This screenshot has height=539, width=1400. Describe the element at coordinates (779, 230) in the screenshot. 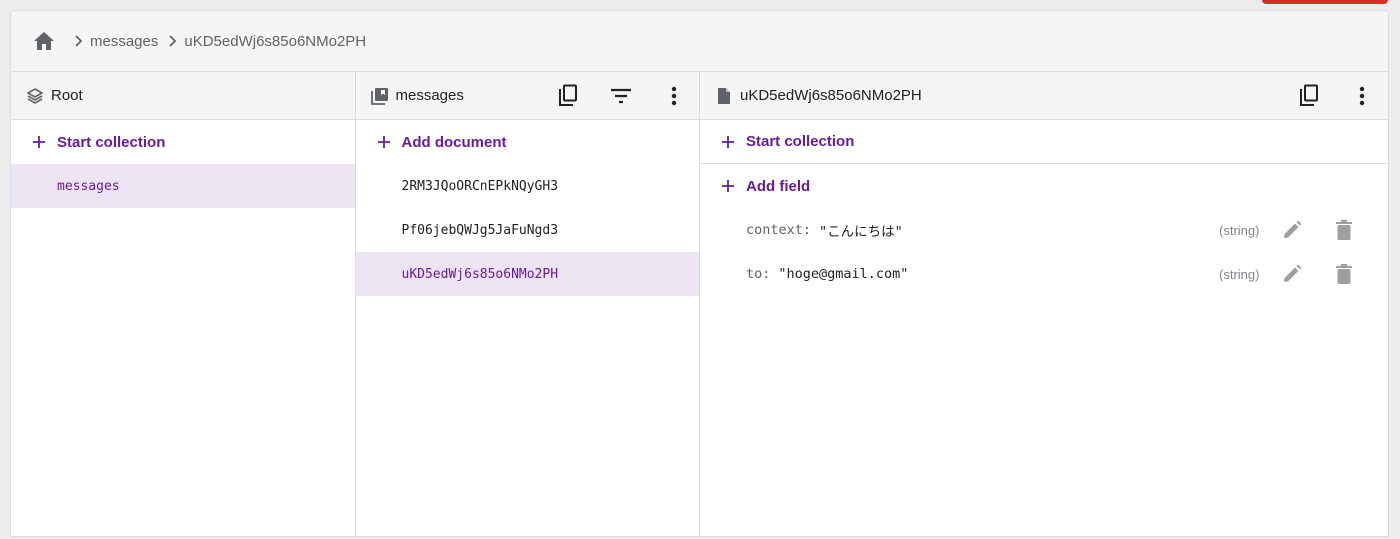

I see `field-key: context:` at that location.